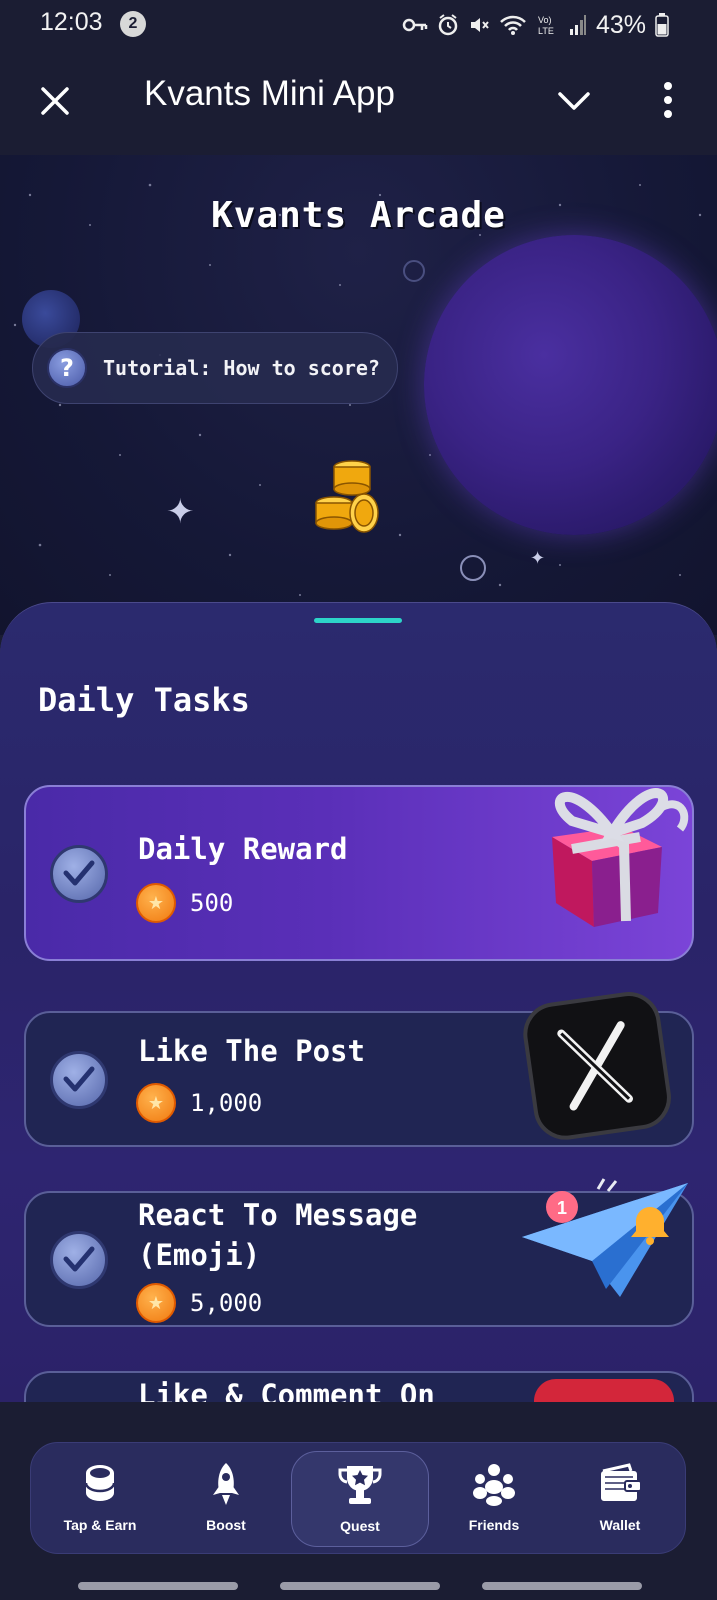 The image size is (717, 1600). What do you see at coordinates (359, 1069) in the screenshot?
I see `task-card-like-post: Like The Post ★ 1,000` at bounding box center [359, 1069].